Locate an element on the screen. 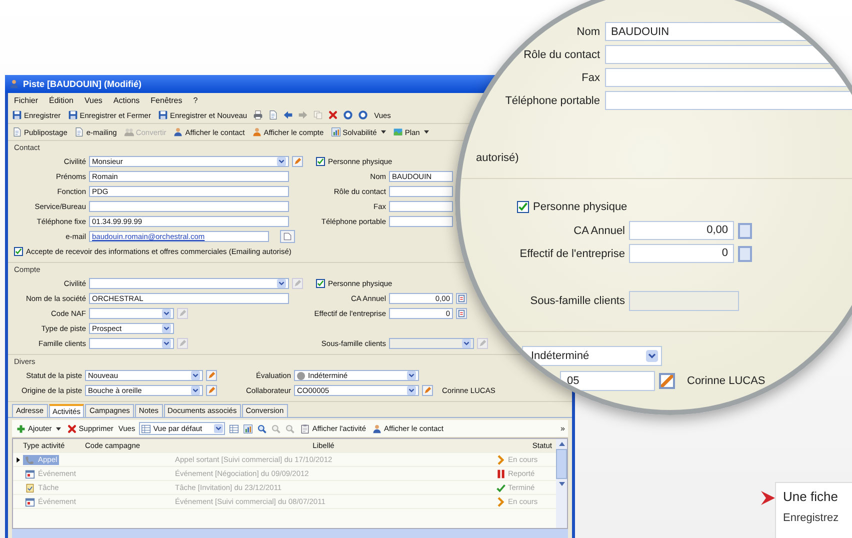  field-label: Fax is located at coordinates (591, 78).